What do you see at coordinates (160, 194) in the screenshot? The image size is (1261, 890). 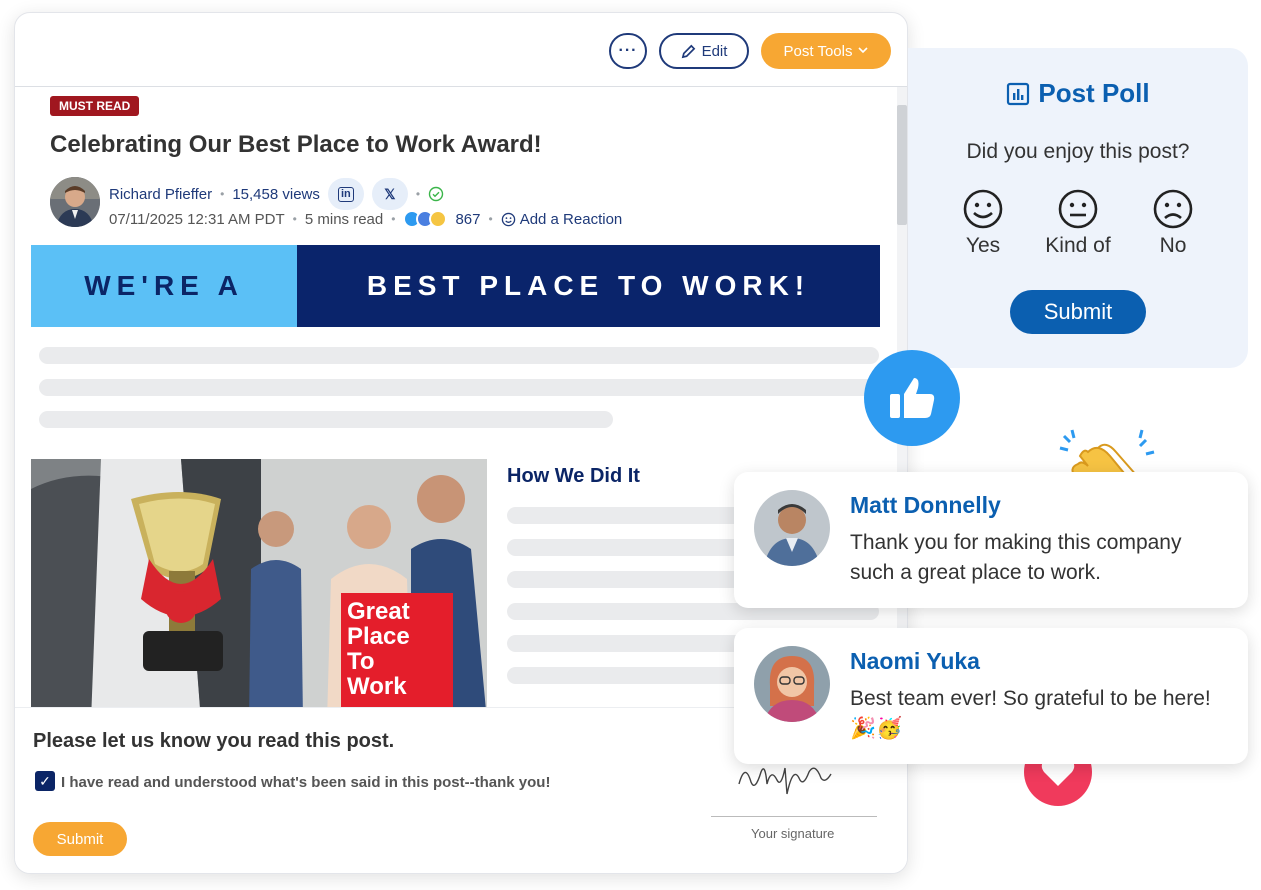 I see `author-name-link: Richard Pfieffer` at bounding box center [160, 194].